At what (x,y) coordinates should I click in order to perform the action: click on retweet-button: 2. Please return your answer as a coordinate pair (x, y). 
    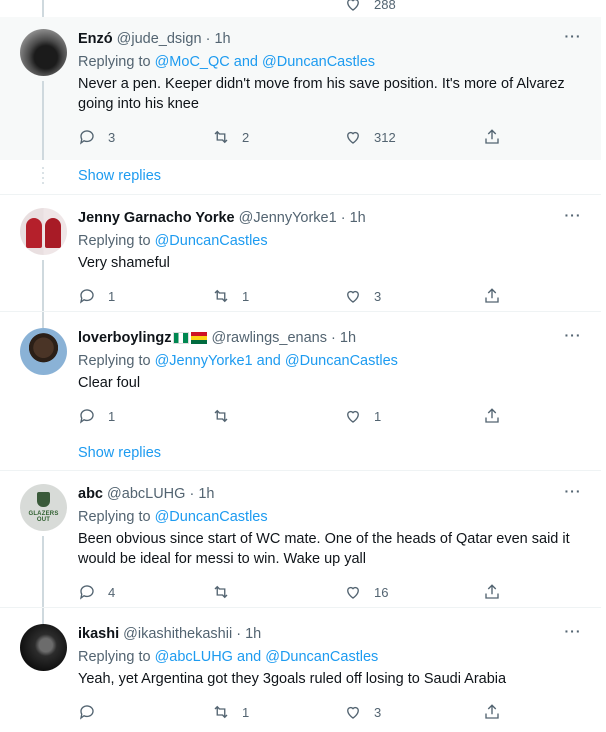
    Looking at the image, I should click on (230, 137).